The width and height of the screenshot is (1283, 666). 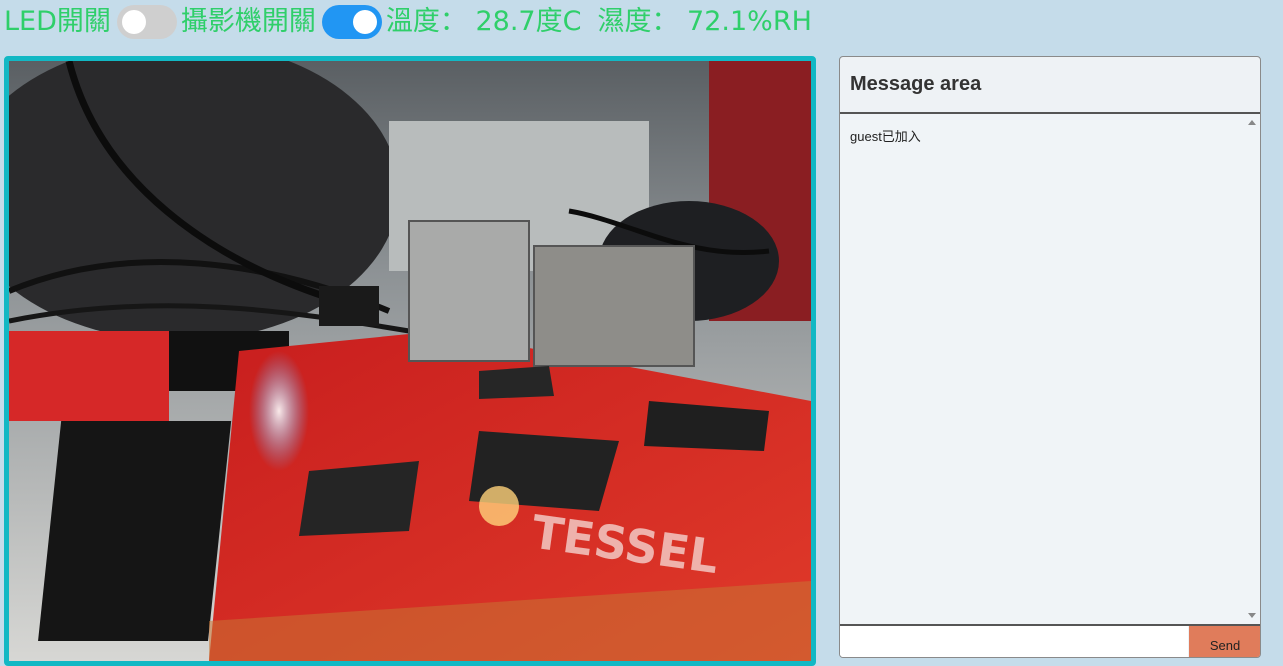 What do you see at coordinates (704, 21) in the screenshot?
I see `humidity-readout: 濕度： 72.1%RH` at bounding box center [704, 21].